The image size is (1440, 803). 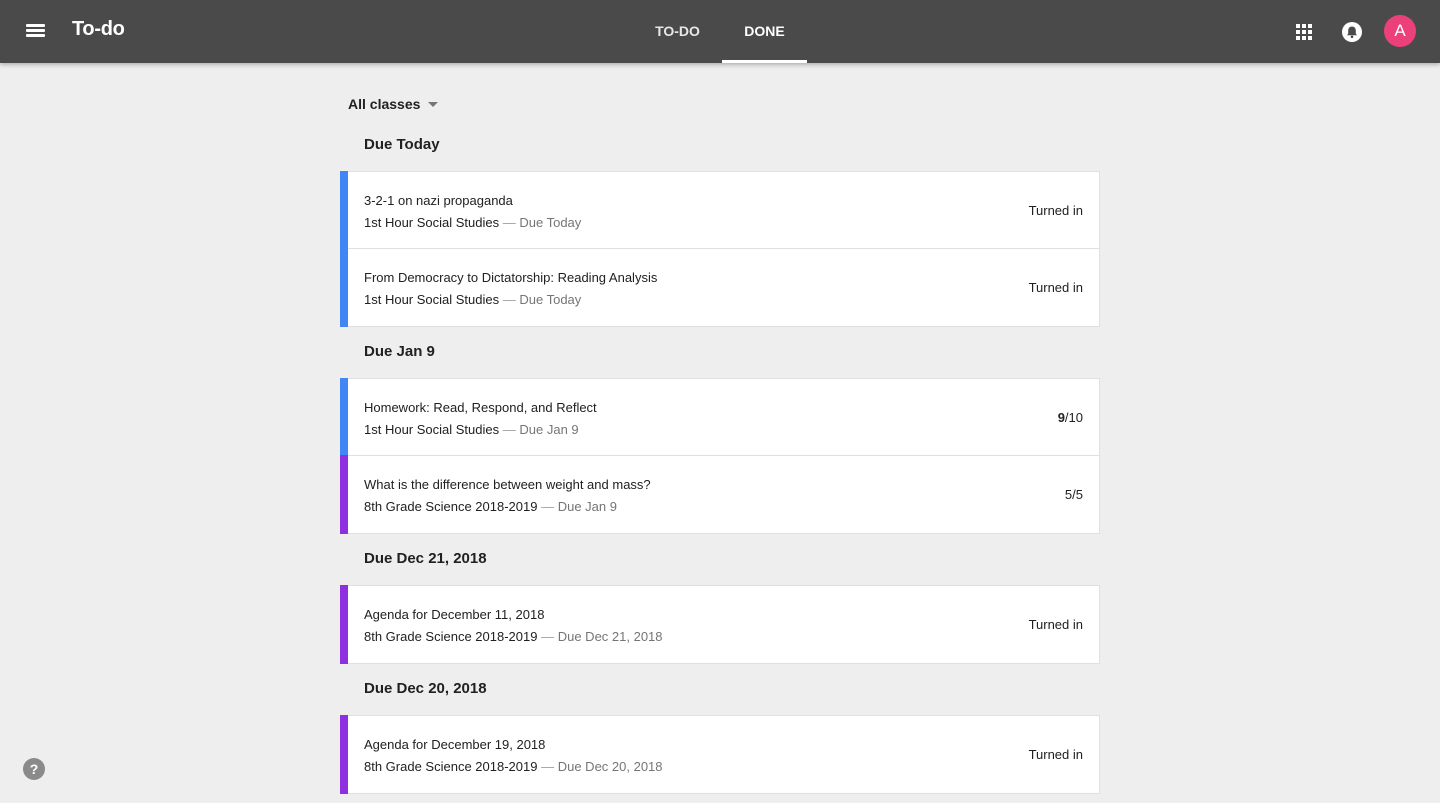 I want to click on grade-total: /10, so click(x=1073, y=417).